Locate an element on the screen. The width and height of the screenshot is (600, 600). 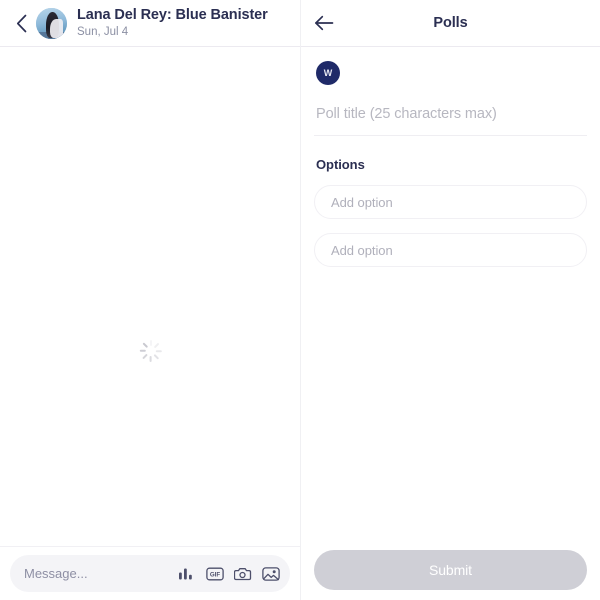
polls-footer: Submit is located at coordinates (450, 570).